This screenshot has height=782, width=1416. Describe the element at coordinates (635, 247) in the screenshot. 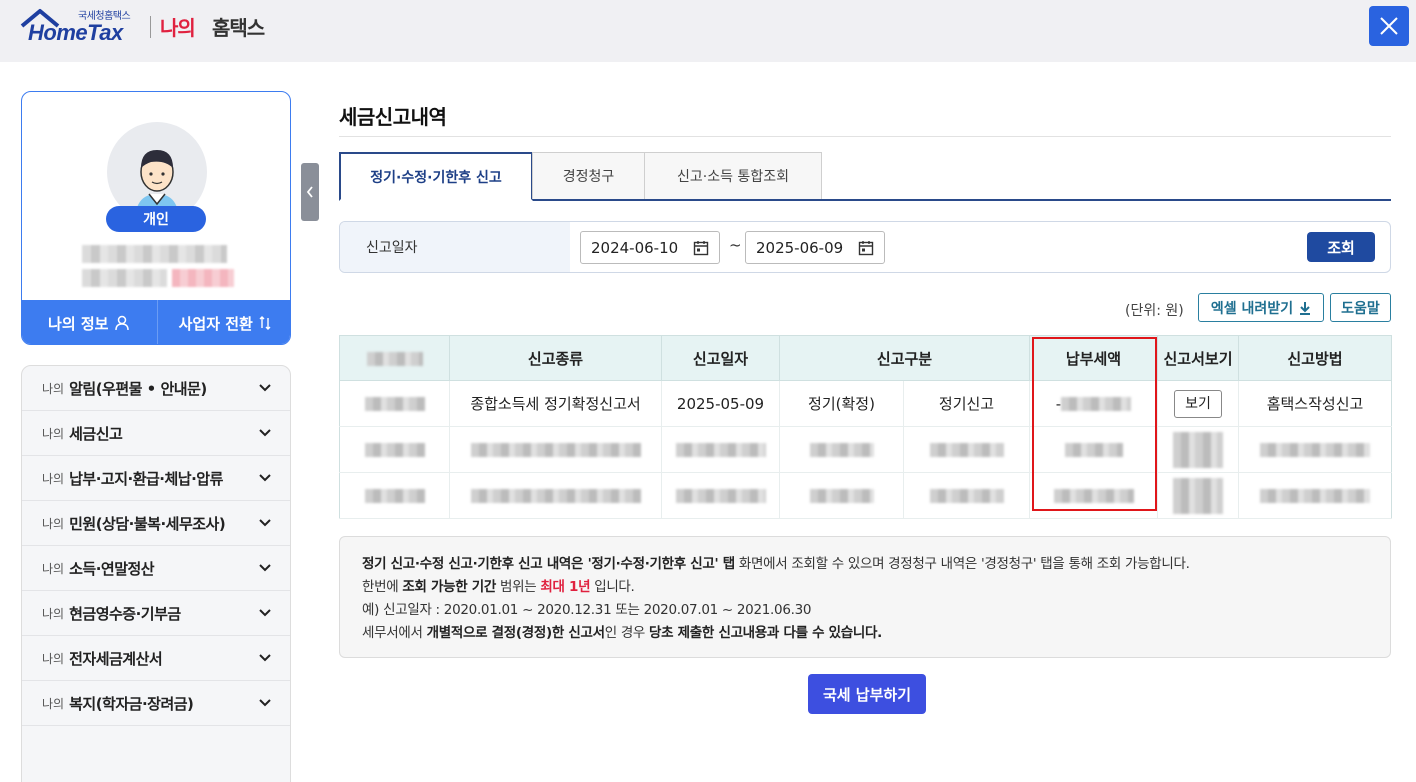

I see `start-date-value: 2024-06-10` at that location.